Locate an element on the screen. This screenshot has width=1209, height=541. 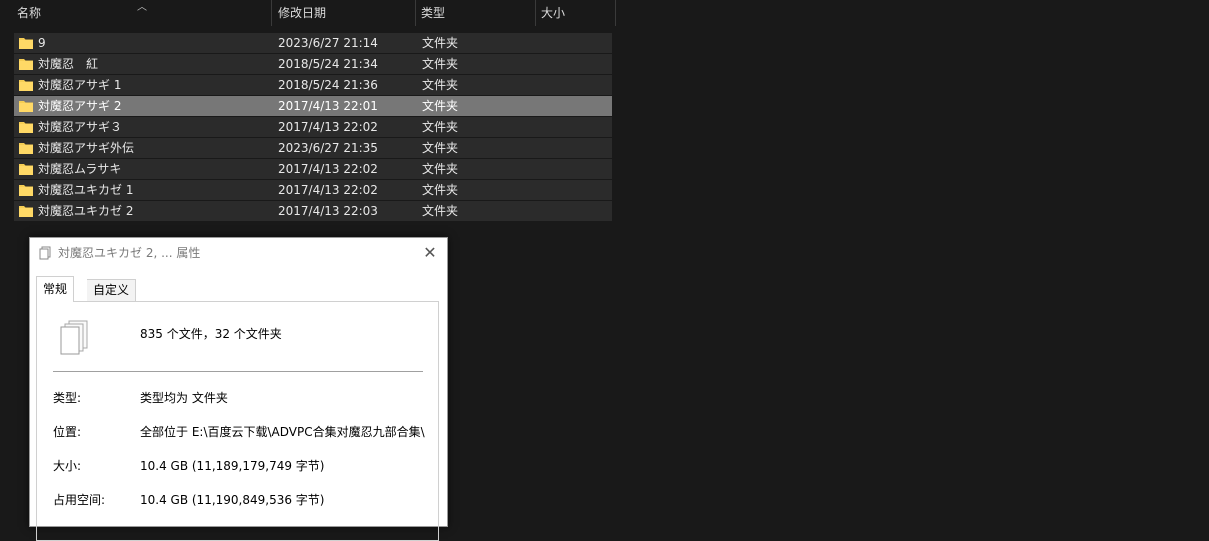
file-row: 対魔忍ユキカゼ 1 2017/4/13 22:02 文件夹 is located at coordinates (313, 190).